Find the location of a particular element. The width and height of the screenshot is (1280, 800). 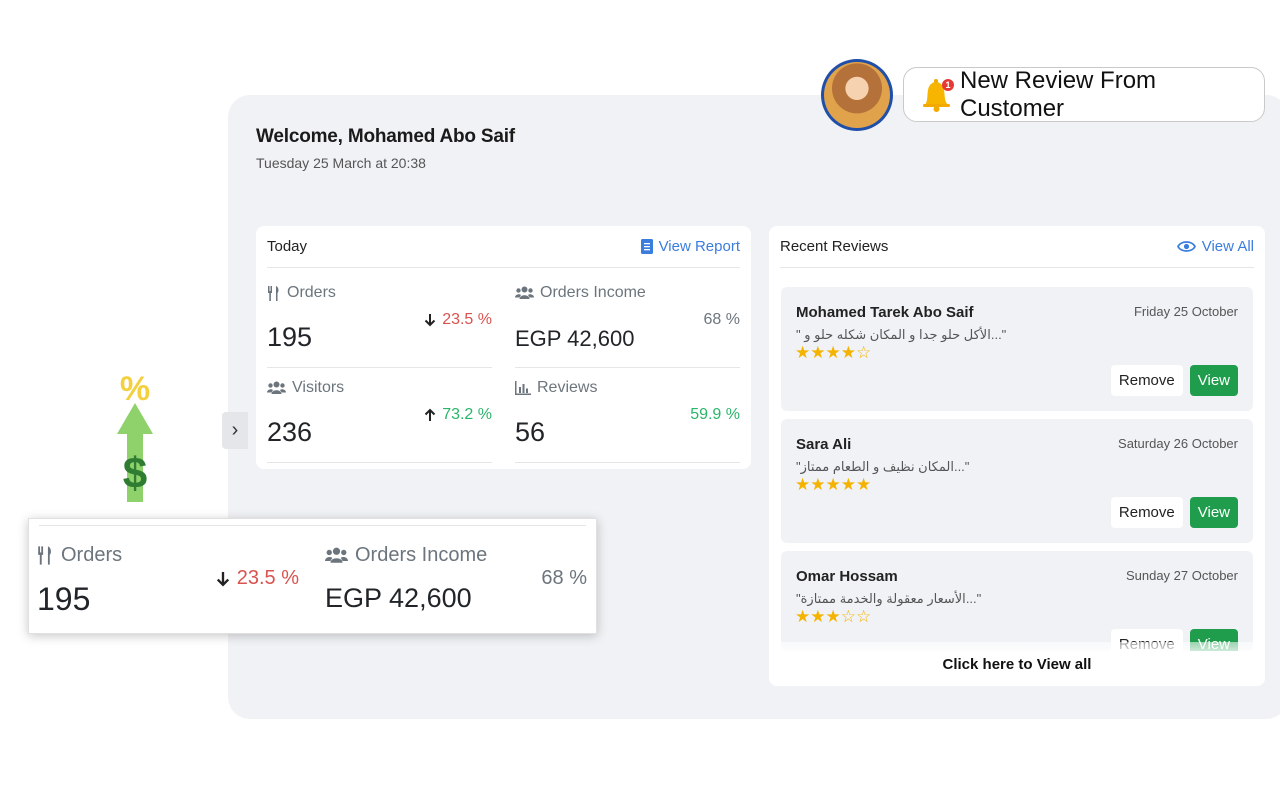

new-review-notification: 1 New Review From Customer is located at coordinates (1084, 94).